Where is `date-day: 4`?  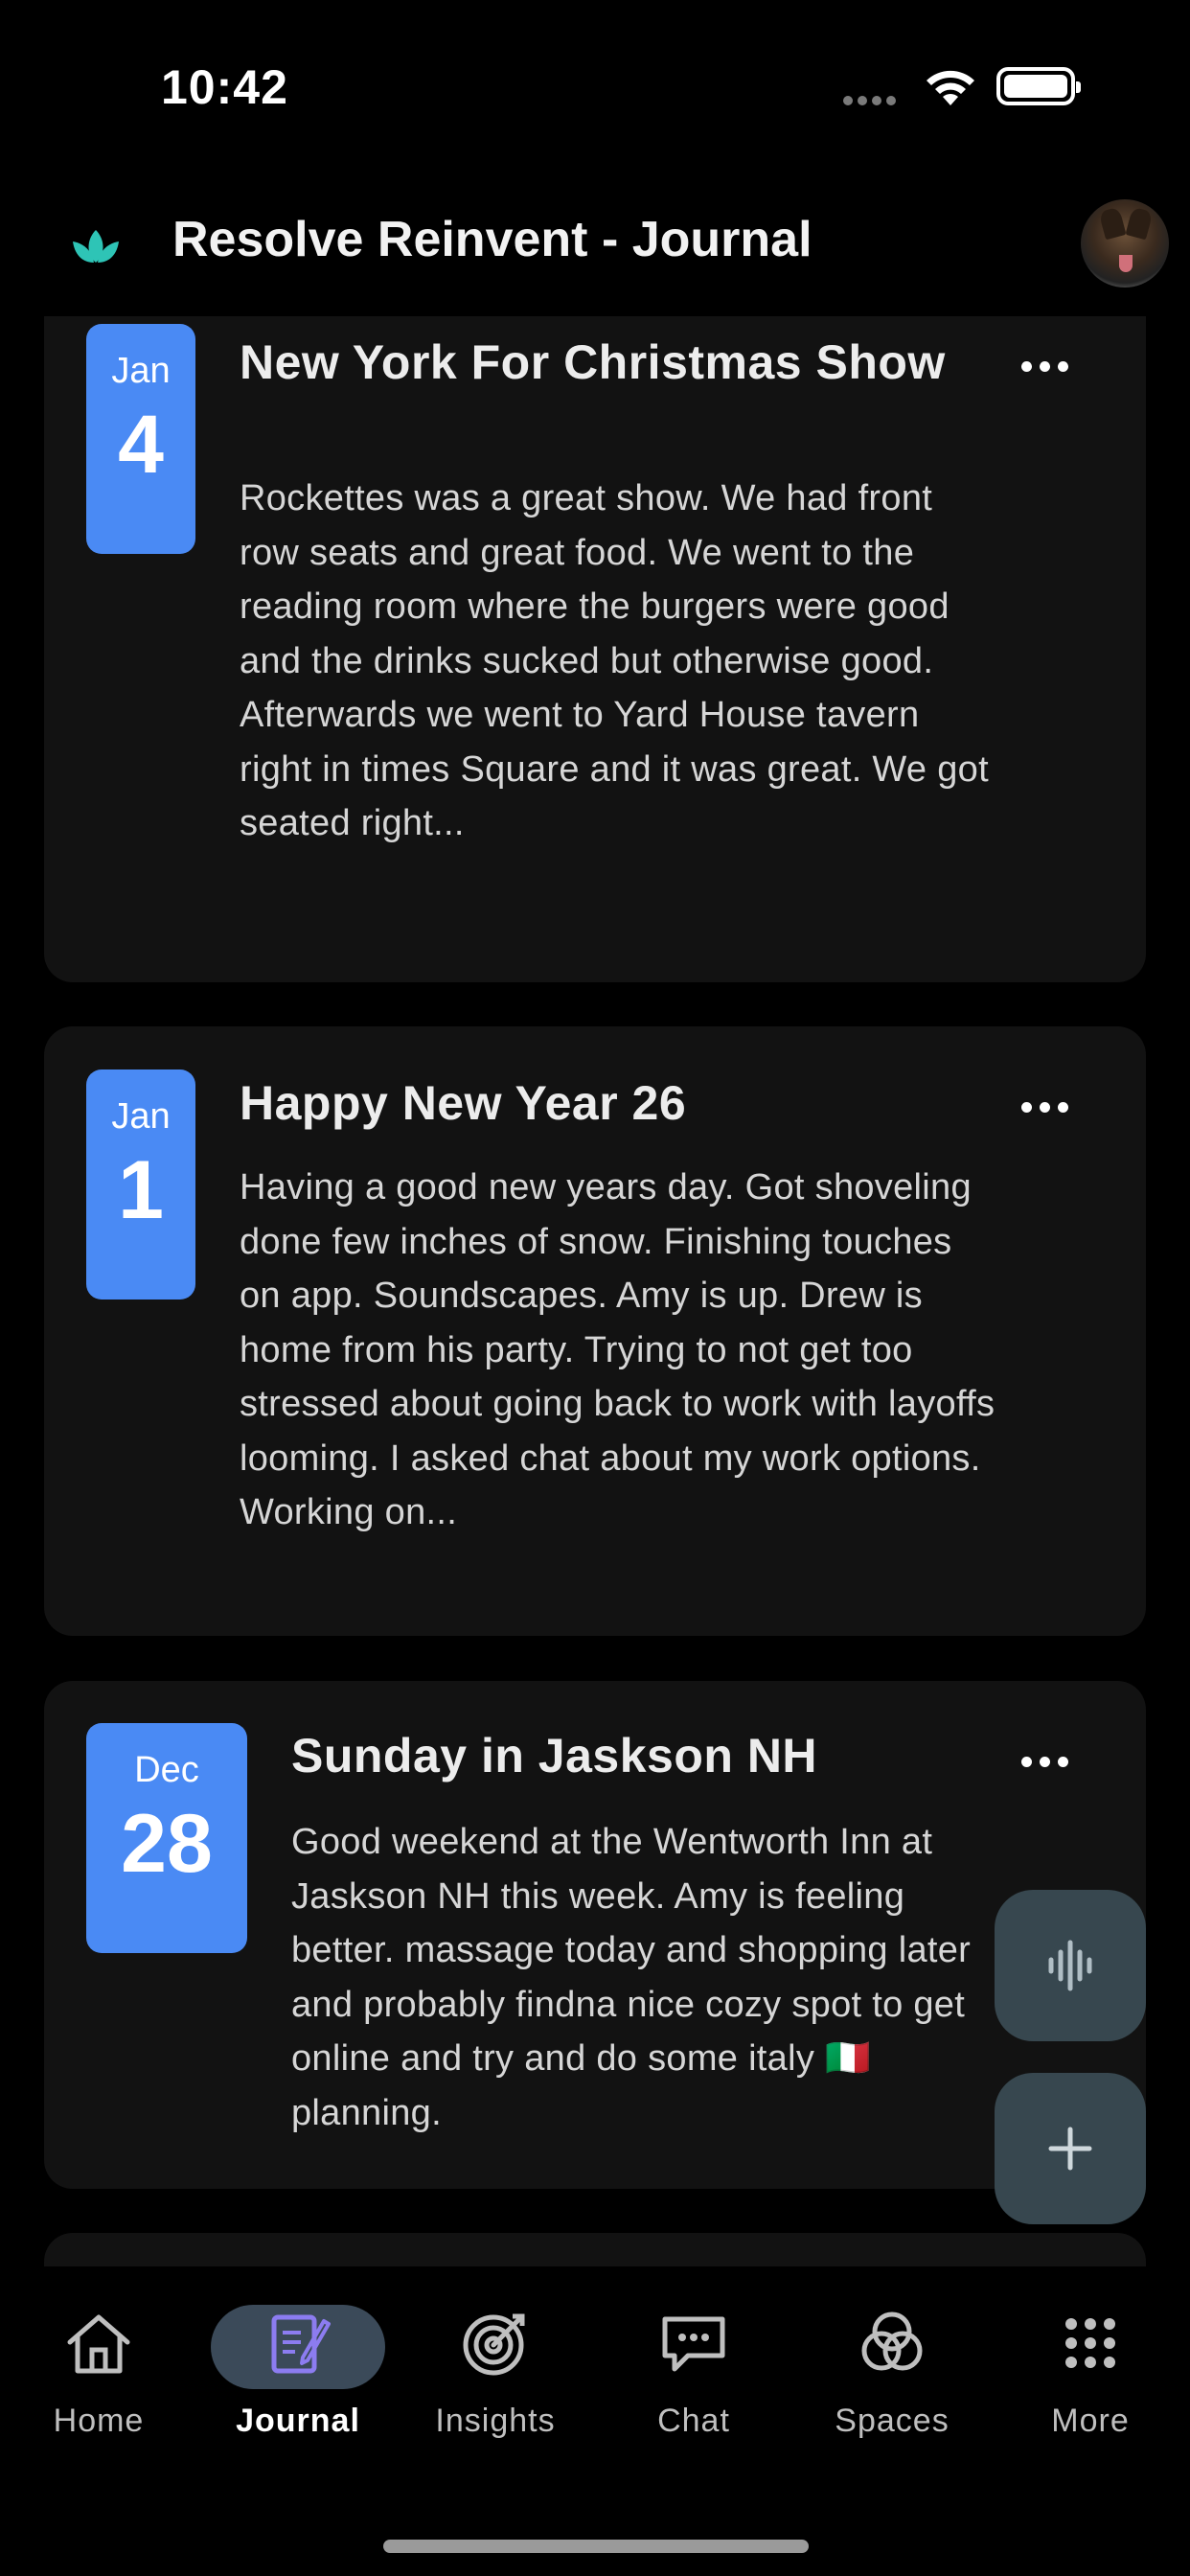 date-day: 4 is located at coordinates (141, 445).